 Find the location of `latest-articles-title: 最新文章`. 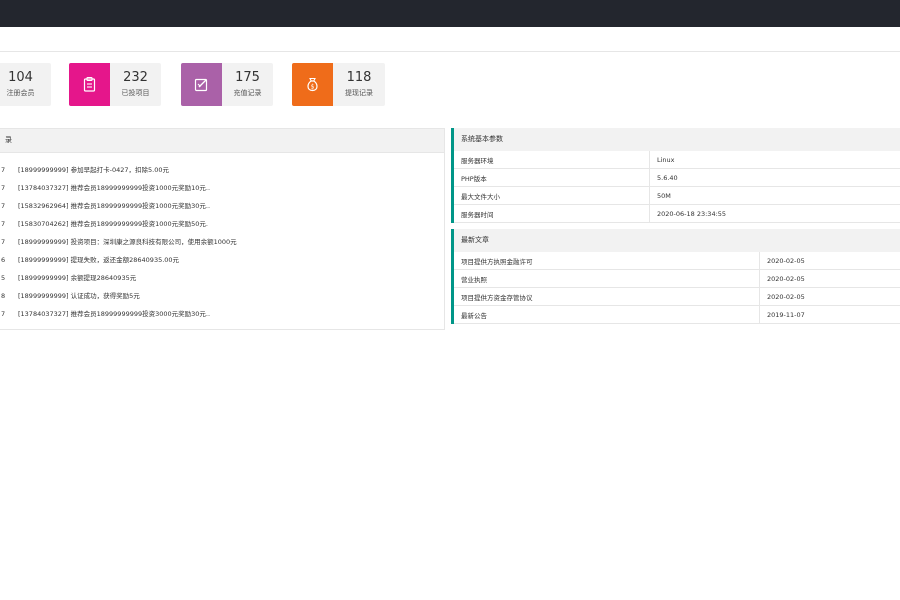

latest-articles-title: 最新文章 is located at coordinates (677, 240).